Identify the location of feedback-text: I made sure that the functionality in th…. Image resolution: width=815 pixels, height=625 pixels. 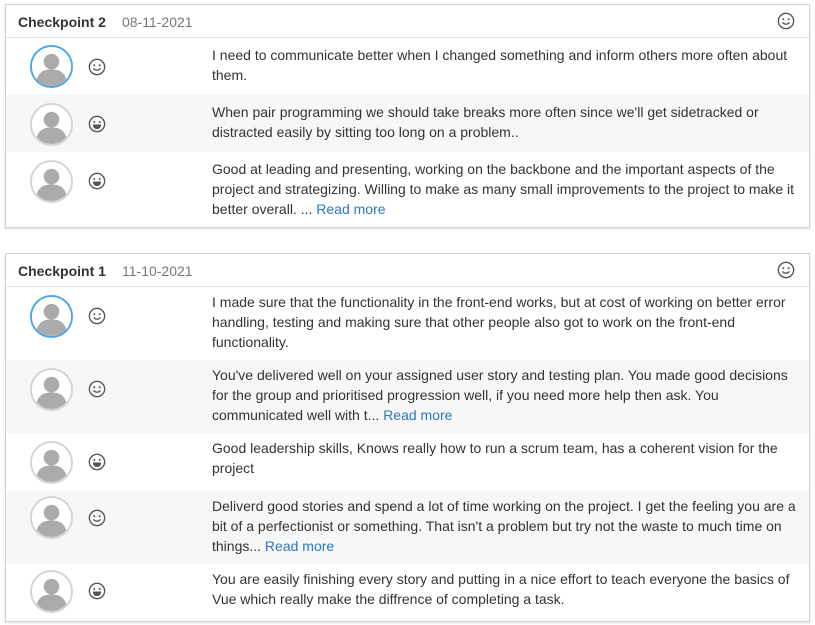
(499, 322).